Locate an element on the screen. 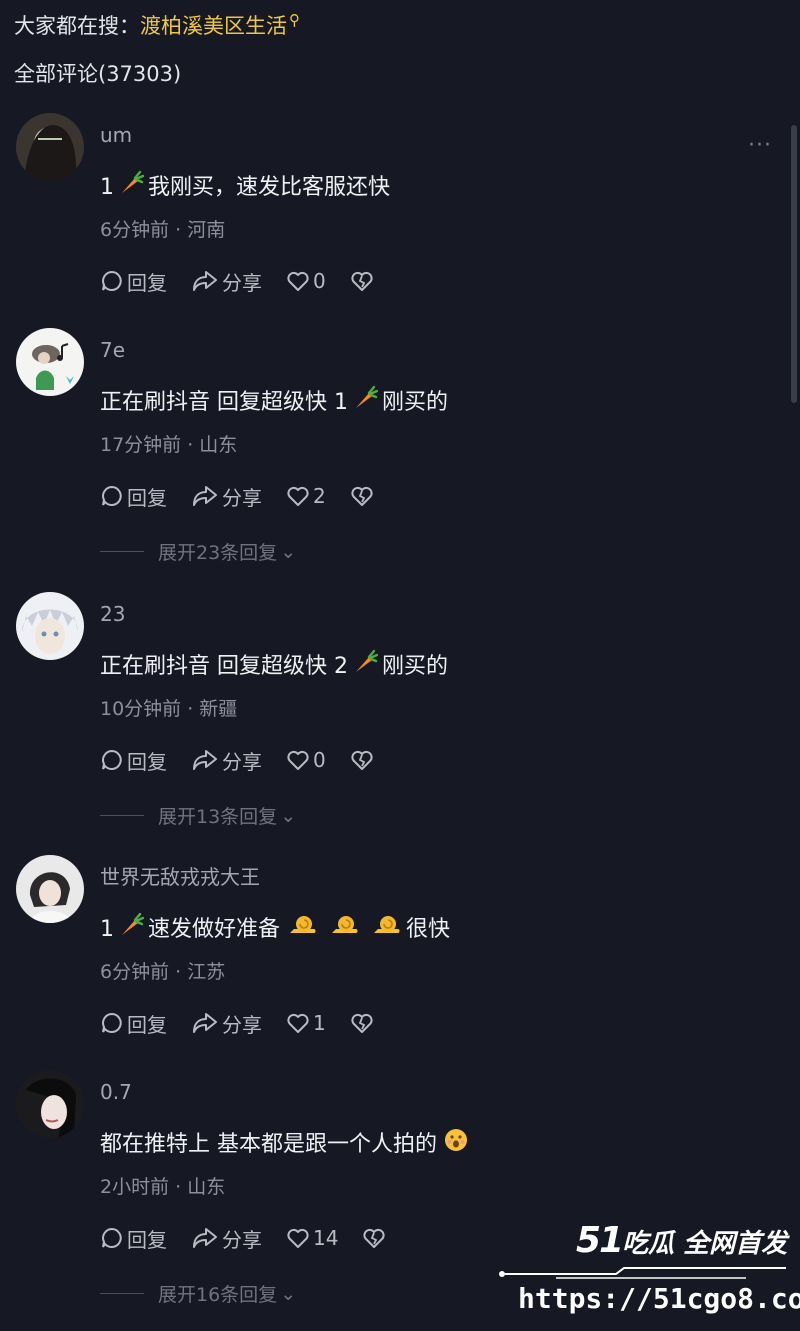 This screenshot has width=800, height=1331. comment-item: um 1 我刚买，速发比客服还快 6分钟前 · 河南 回复 分享 0 is located at coordinates (390, 208).